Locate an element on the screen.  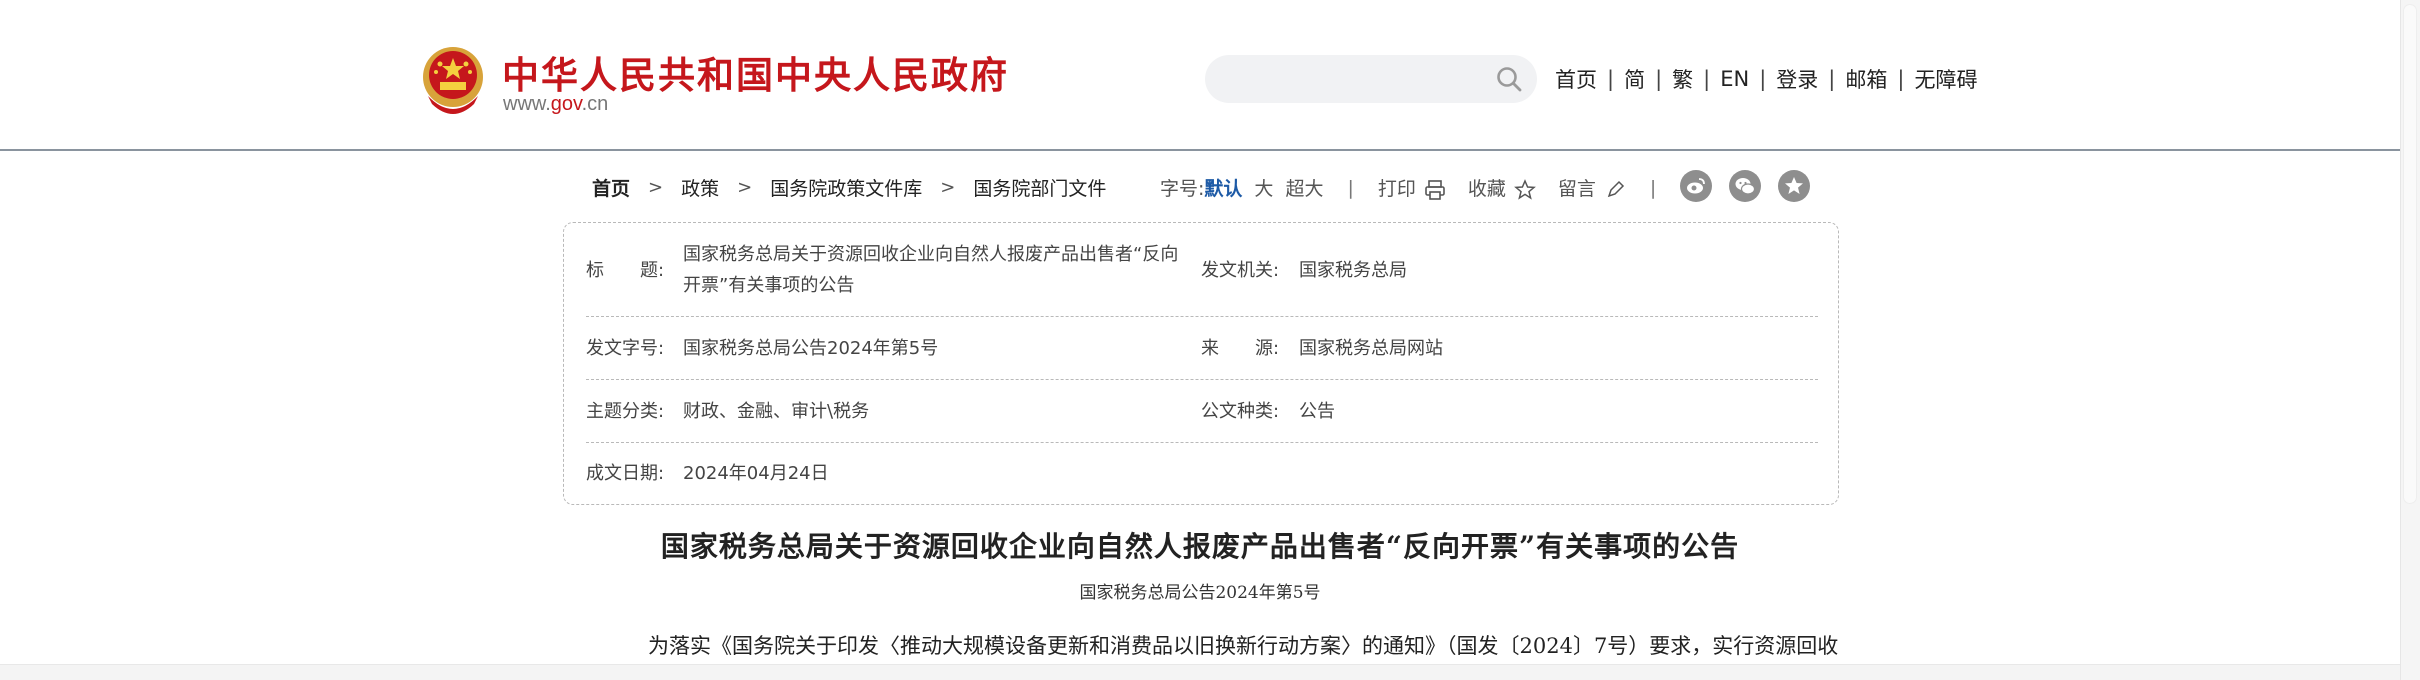
font-size-label: 字号: is located at coordinates (1182, 189).